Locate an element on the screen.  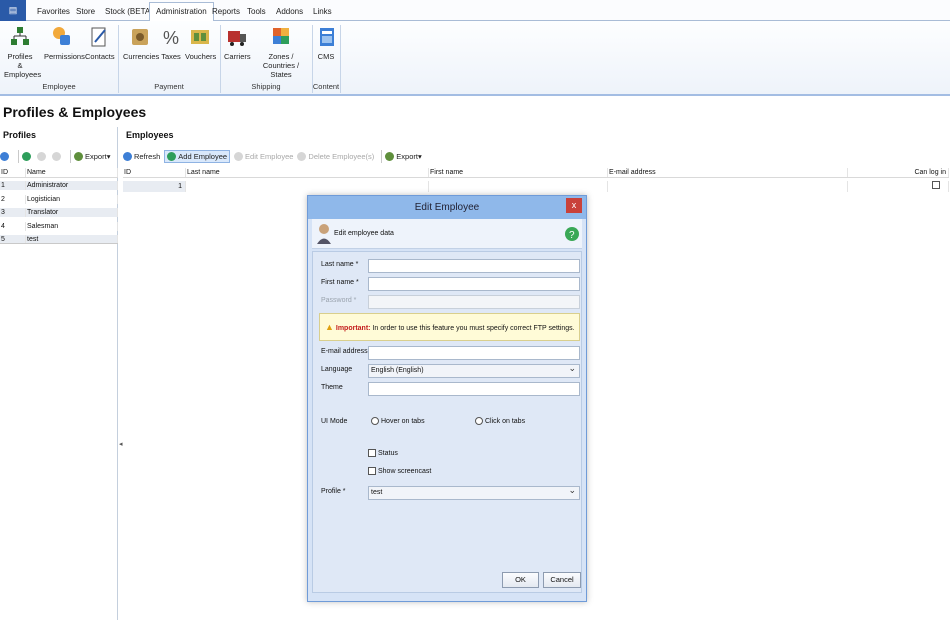
add-employee-button: Add Employee is located at coordinates (197, 156).